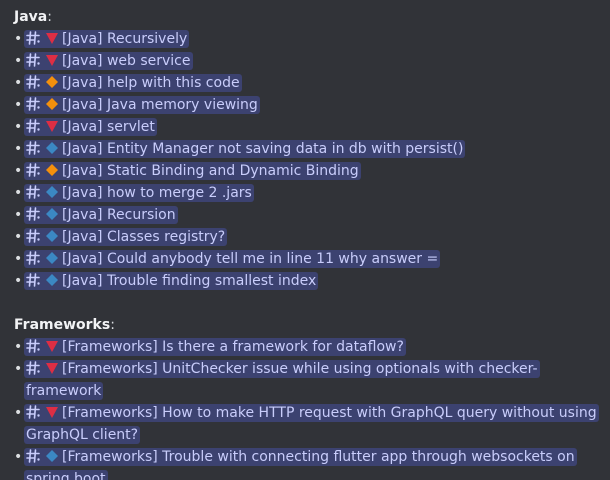 Image resolution: width=610 pixels, height=480 pixels. I want to click on thread-list-item: • [Java] Recursively, so click(307, 39).